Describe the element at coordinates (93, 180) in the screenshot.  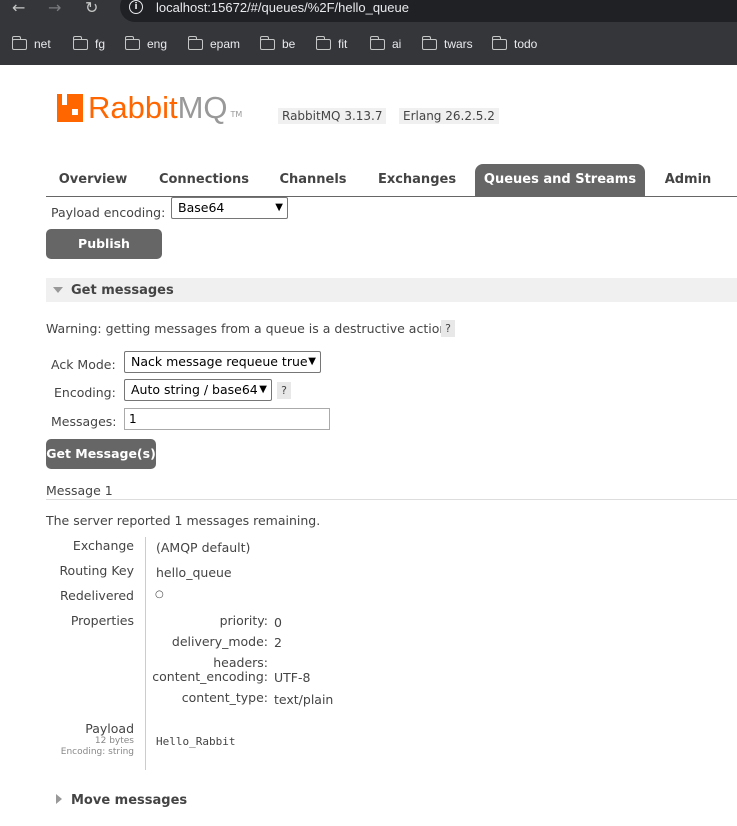
I see `tab-overview: Overview` at that location.